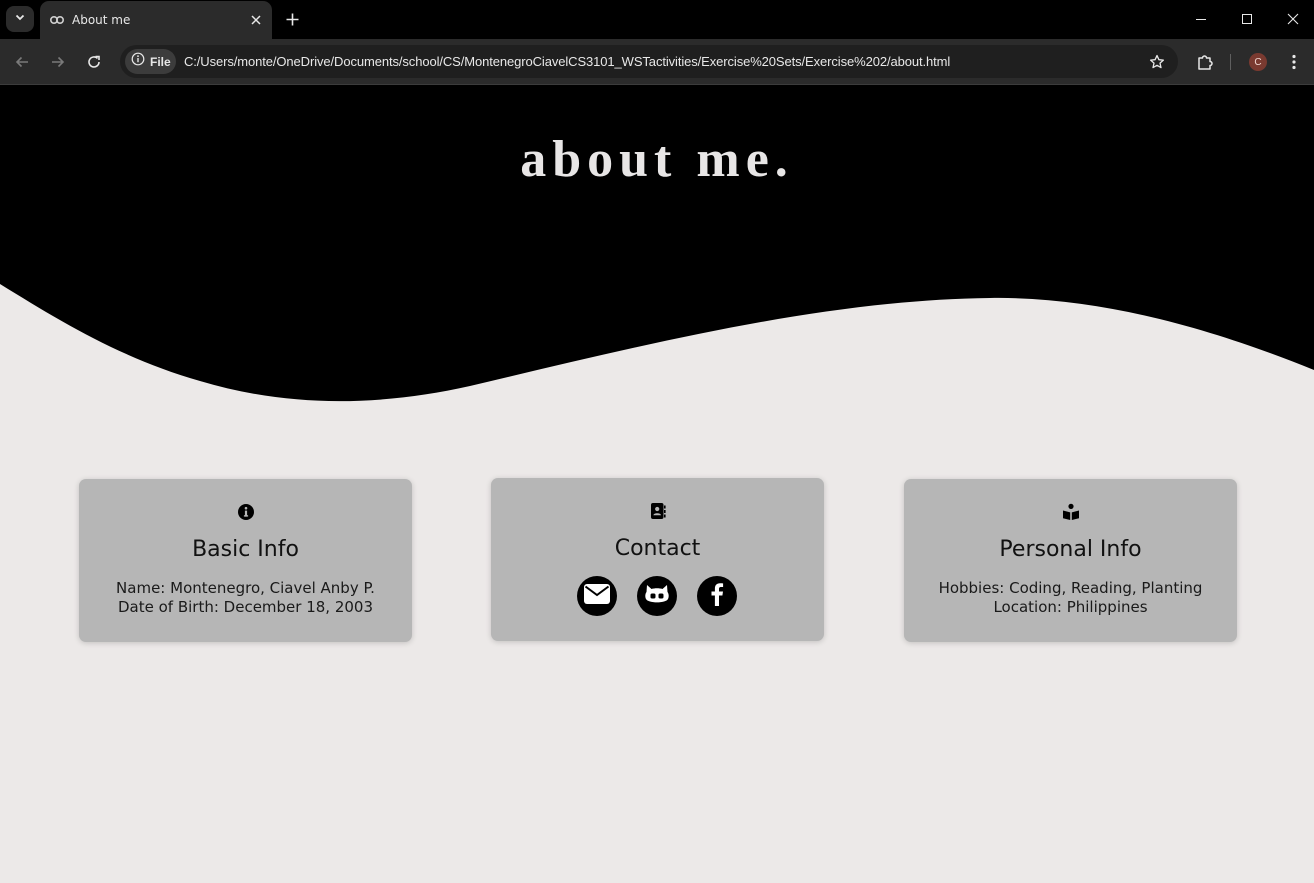 The width and height of the screenshot is (1314, 883). What do you see at coordinates (245, 549) in the screenshot?
I see `card-title: Basic Info` at bounding box center [245, 549].